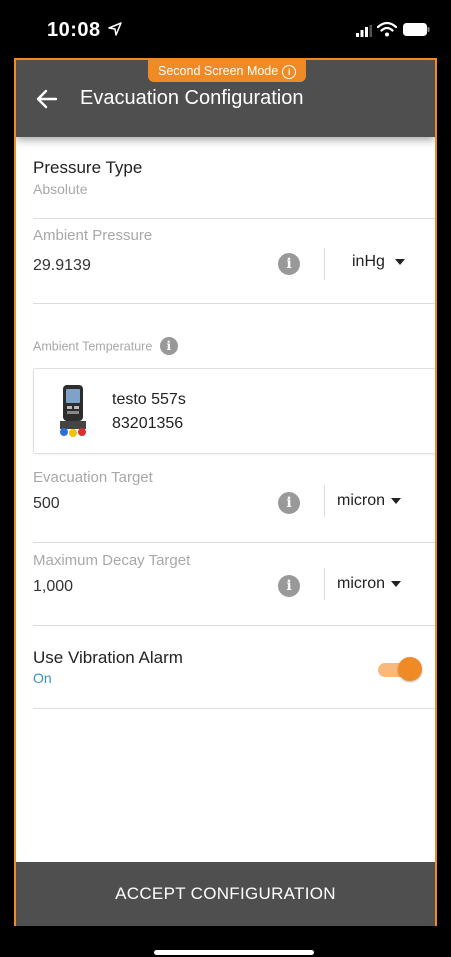  I want to click on vibration-alarm-toggle, so click(400, 669).